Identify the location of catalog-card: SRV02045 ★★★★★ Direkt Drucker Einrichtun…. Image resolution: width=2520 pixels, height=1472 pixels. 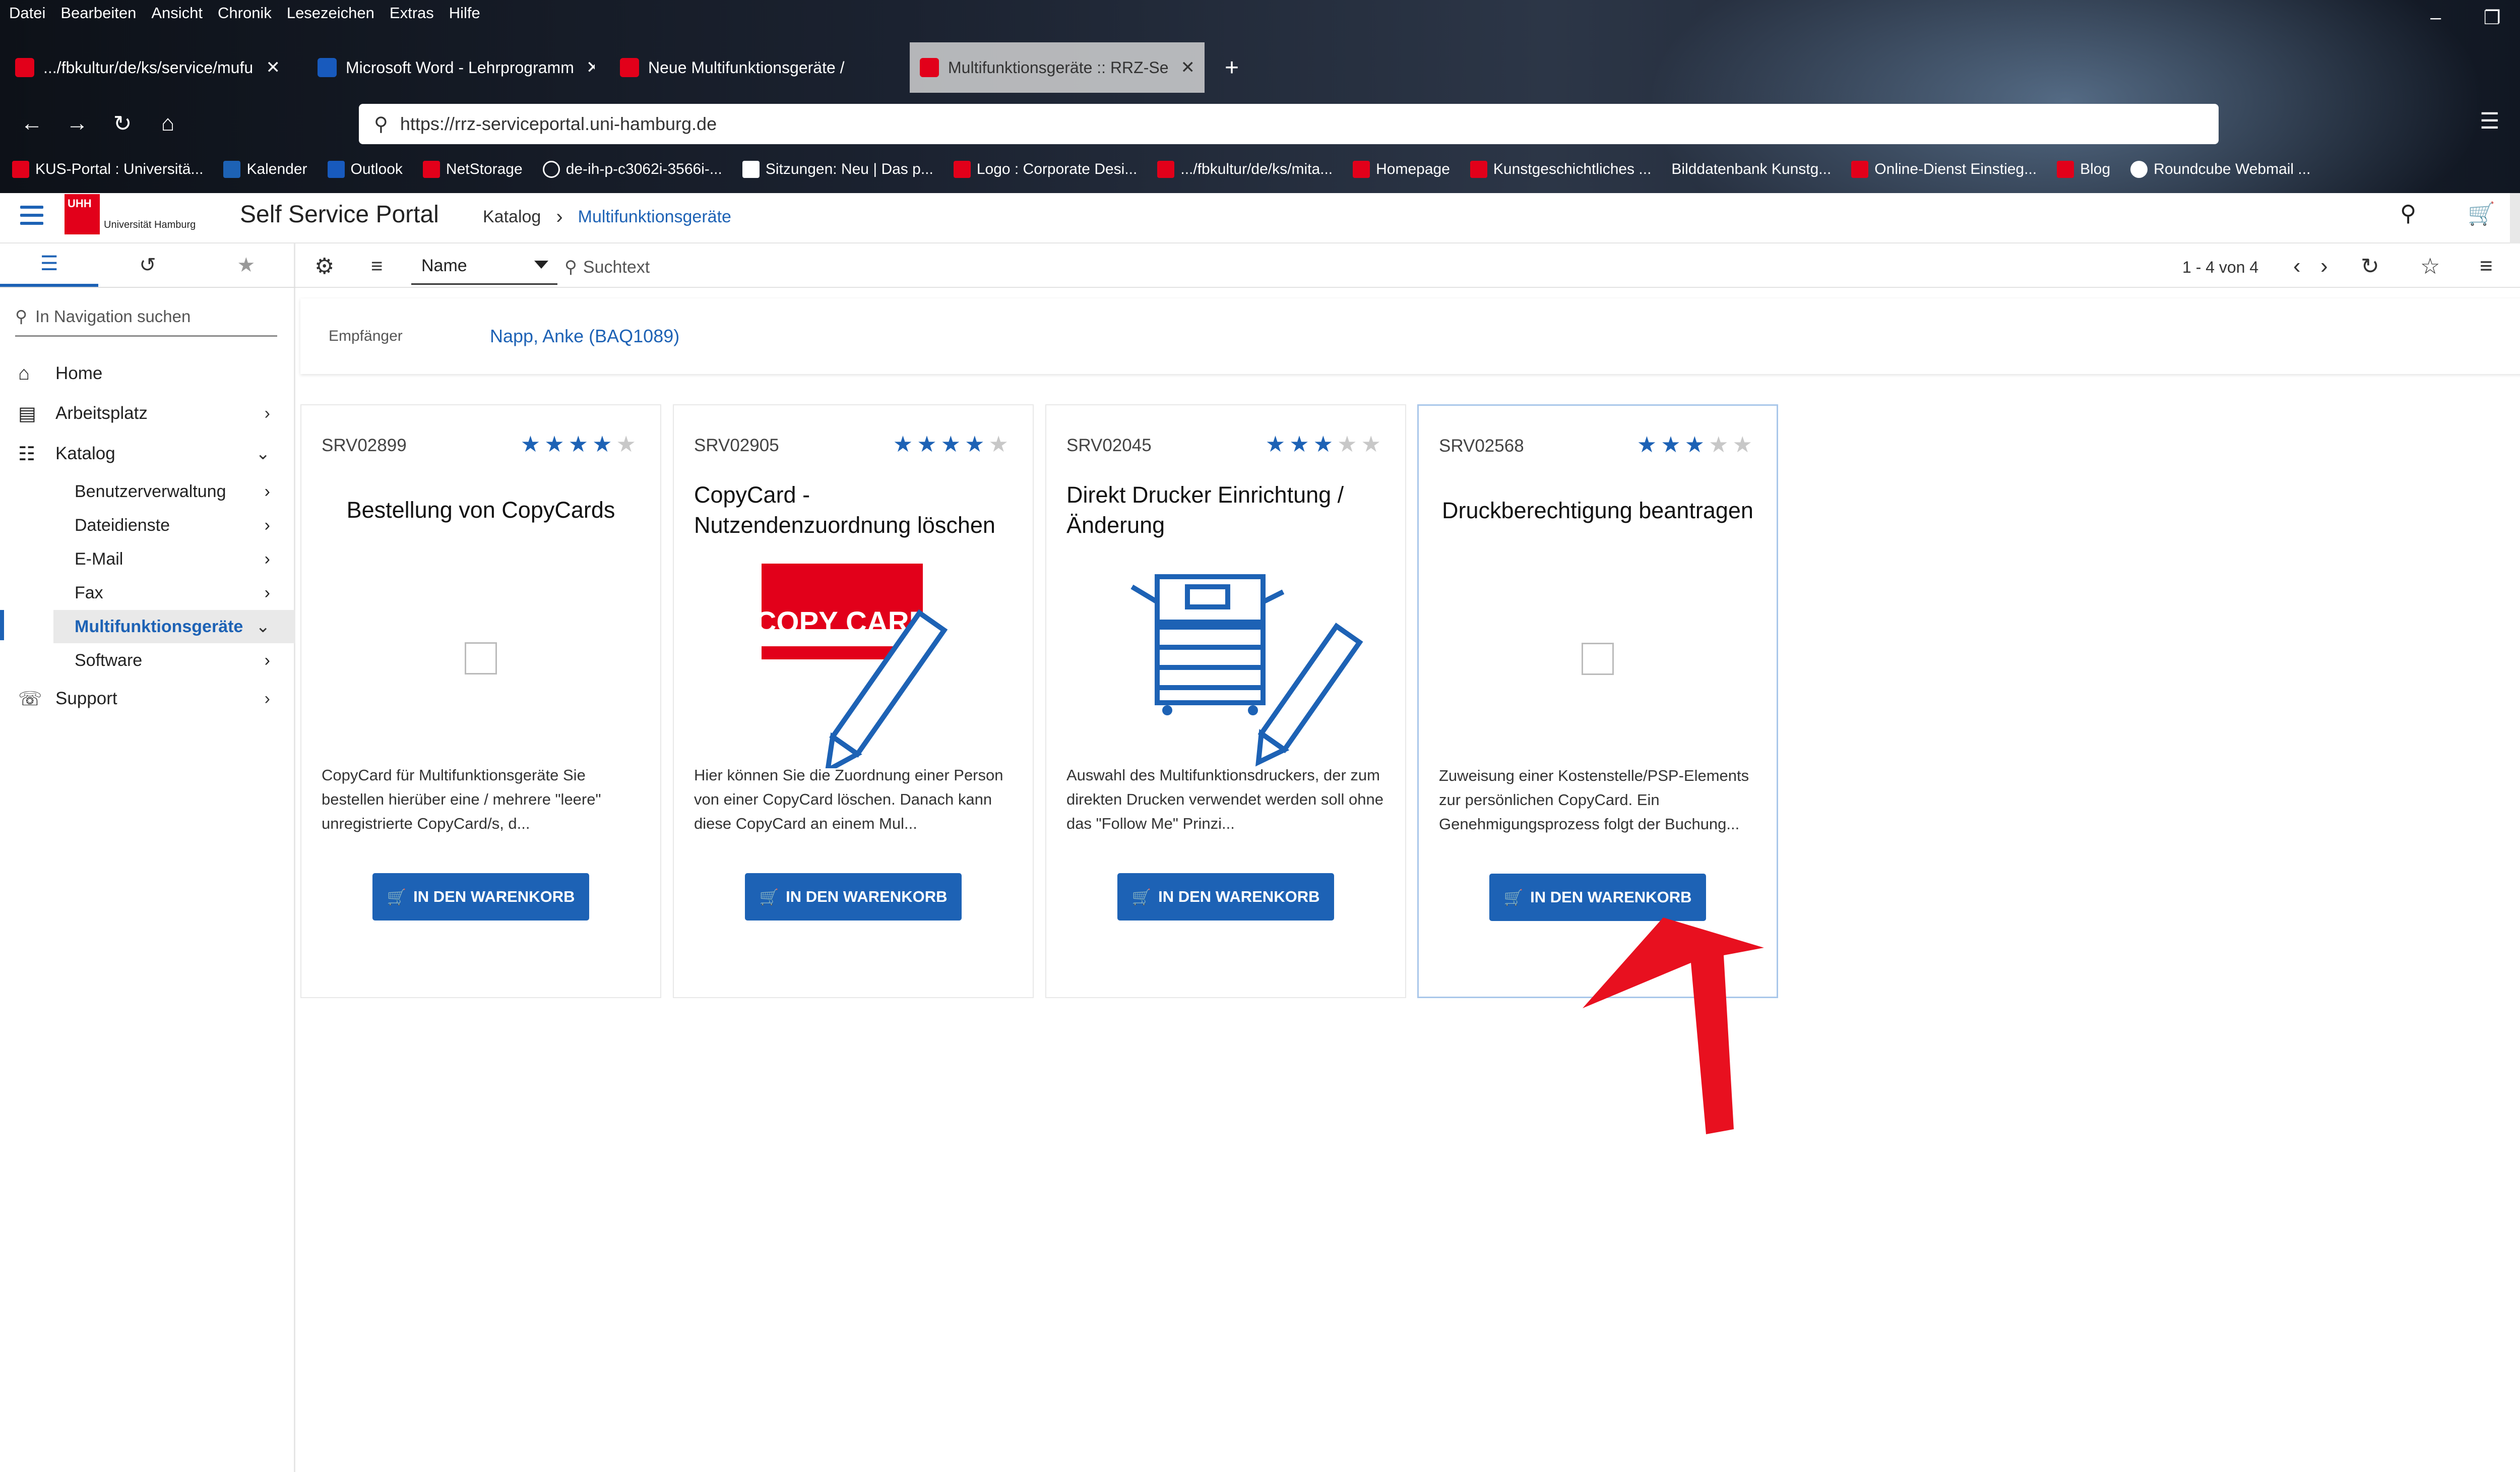
(1226, 701).